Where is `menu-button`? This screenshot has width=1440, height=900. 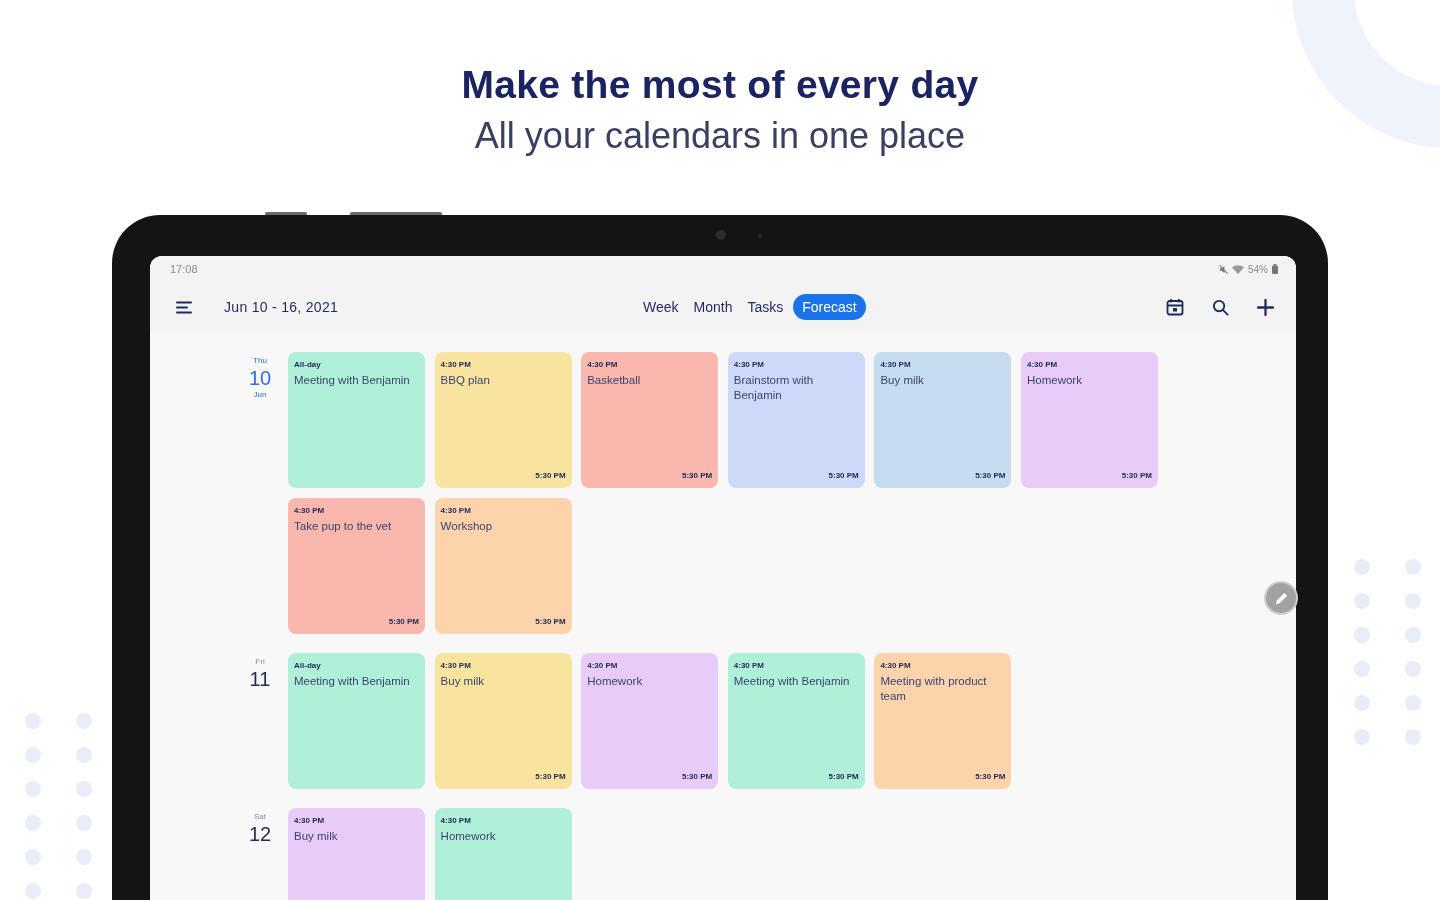 menu-button is located at coordinates (184, 307).